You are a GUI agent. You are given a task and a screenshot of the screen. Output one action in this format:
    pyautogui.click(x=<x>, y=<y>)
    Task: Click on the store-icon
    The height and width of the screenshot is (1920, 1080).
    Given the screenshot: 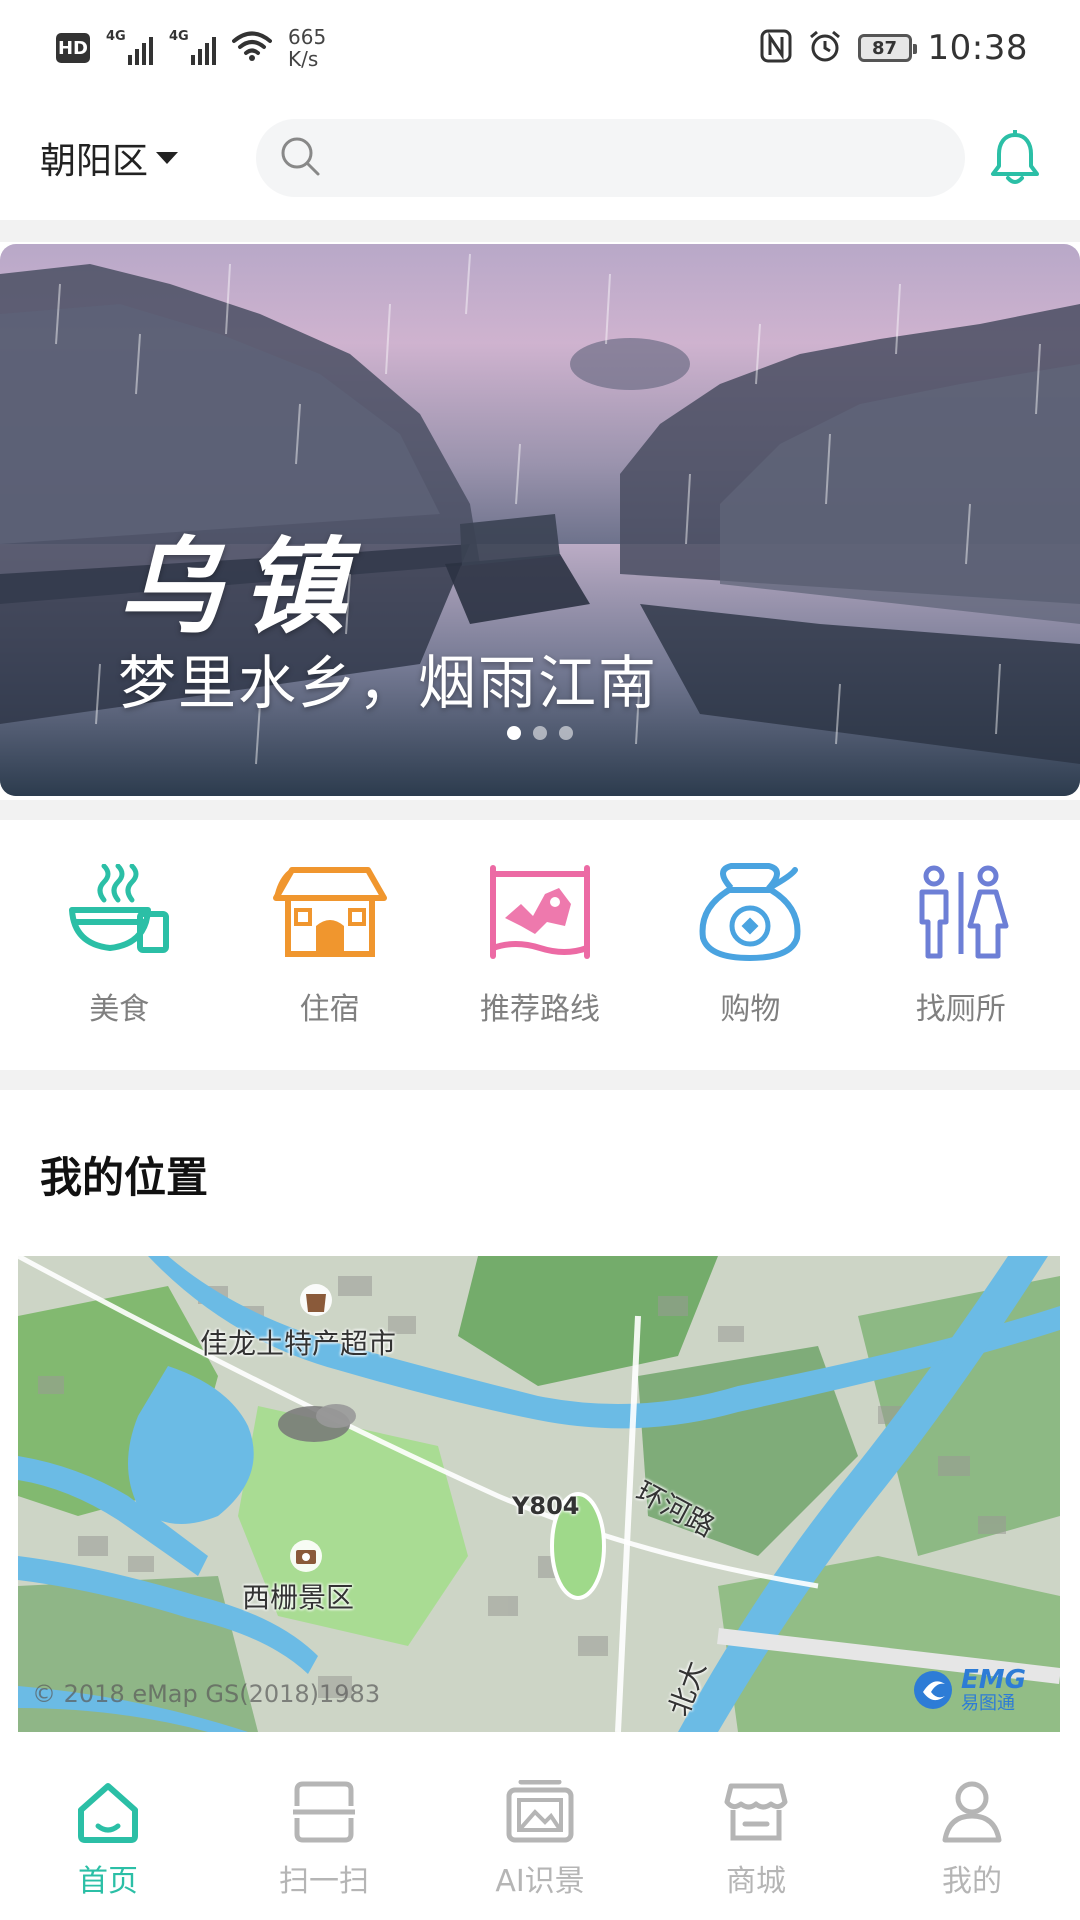 What is the action you would take?
    pyautogui.click(x=756, y=1812)
    